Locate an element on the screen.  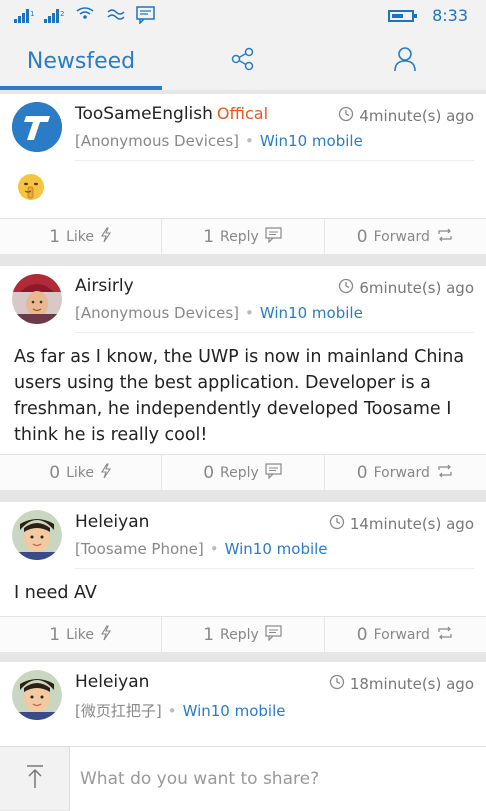
author-name: TooSameEnglish is located at coordinates (144, 114).